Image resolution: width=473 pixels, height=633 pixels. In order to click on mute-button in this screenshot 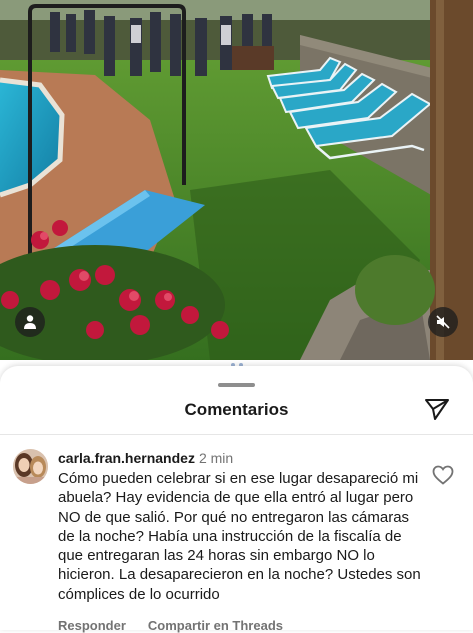, I will do `click(443, 322)`.